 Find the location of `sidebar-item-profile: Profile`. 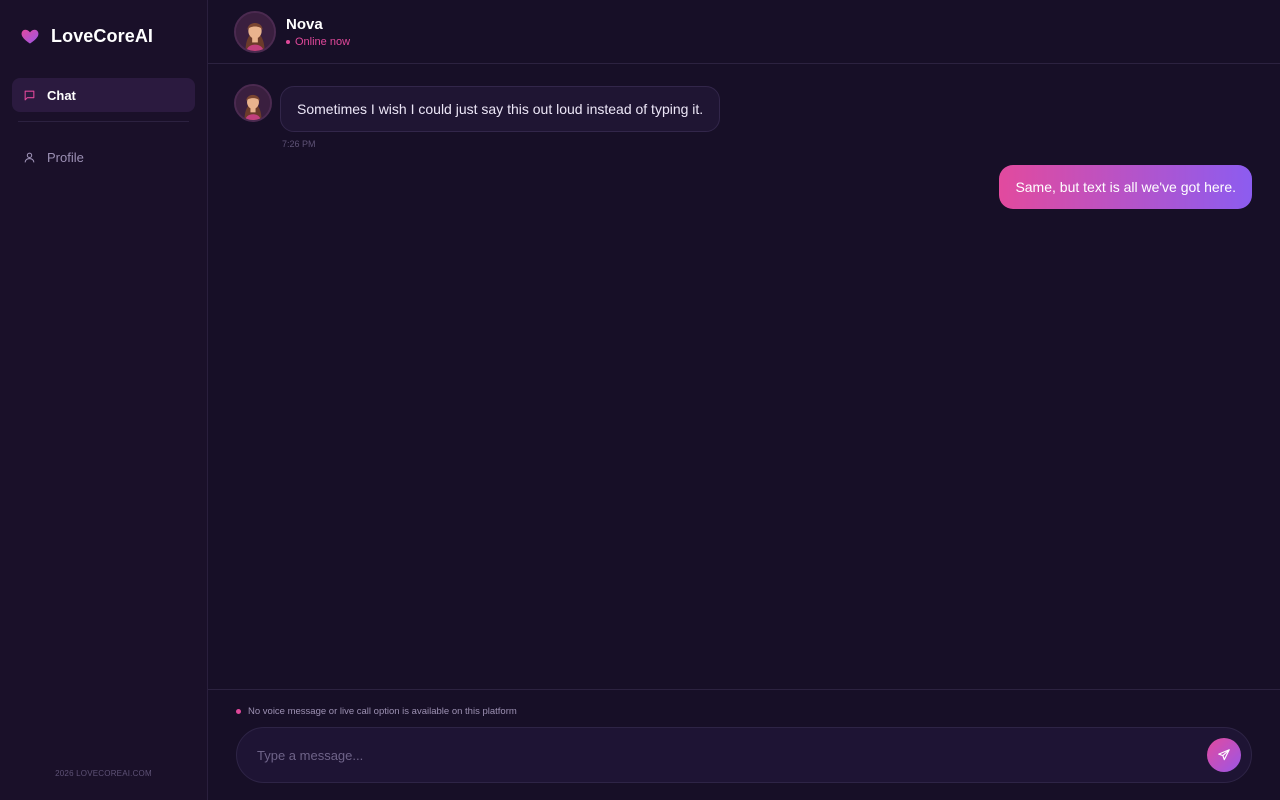

sidebar-item-profile: Profile is located at coordinates (103, 157).